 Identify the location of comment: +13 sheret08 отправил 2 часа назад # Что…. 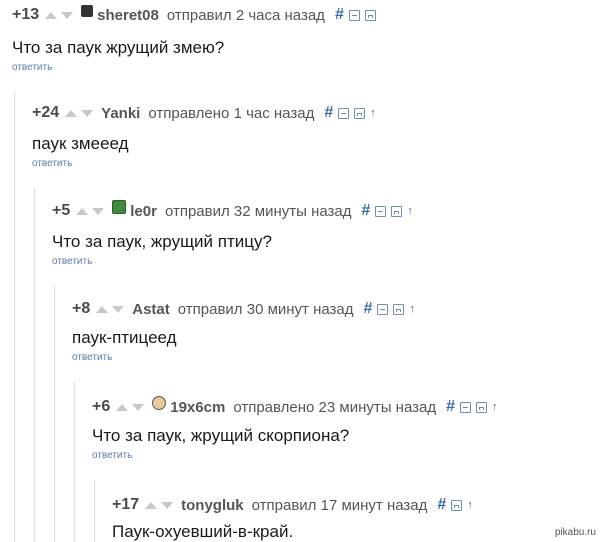
(300, 44).